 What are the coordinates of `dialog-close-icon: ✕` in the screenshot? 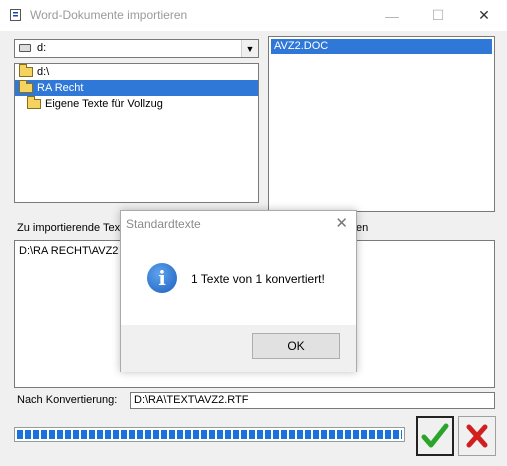 It's located at (341, 223).